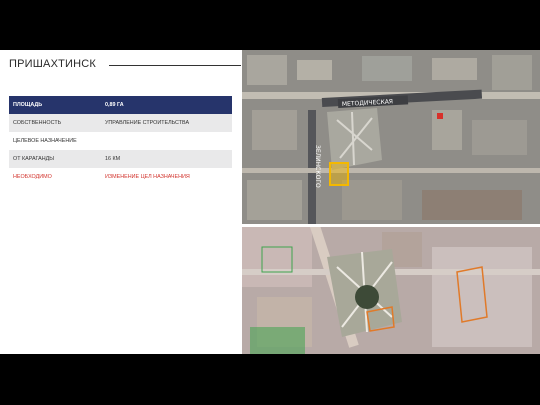 This screenshot has width=540, height=405. I want to click on page-title: ПРИШАХТИНСК, so click(53, 64).